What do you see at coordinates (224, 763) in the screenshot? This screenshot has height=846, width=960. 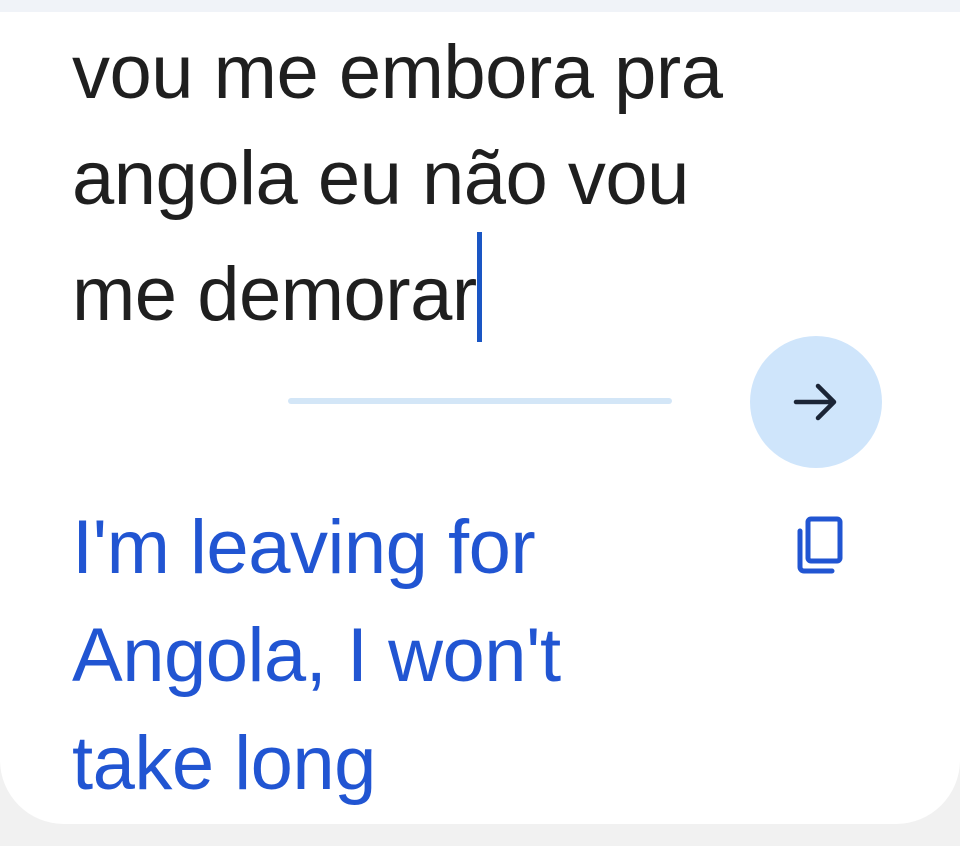 I see `translation-line: take long` at bounding box center [224, 763].